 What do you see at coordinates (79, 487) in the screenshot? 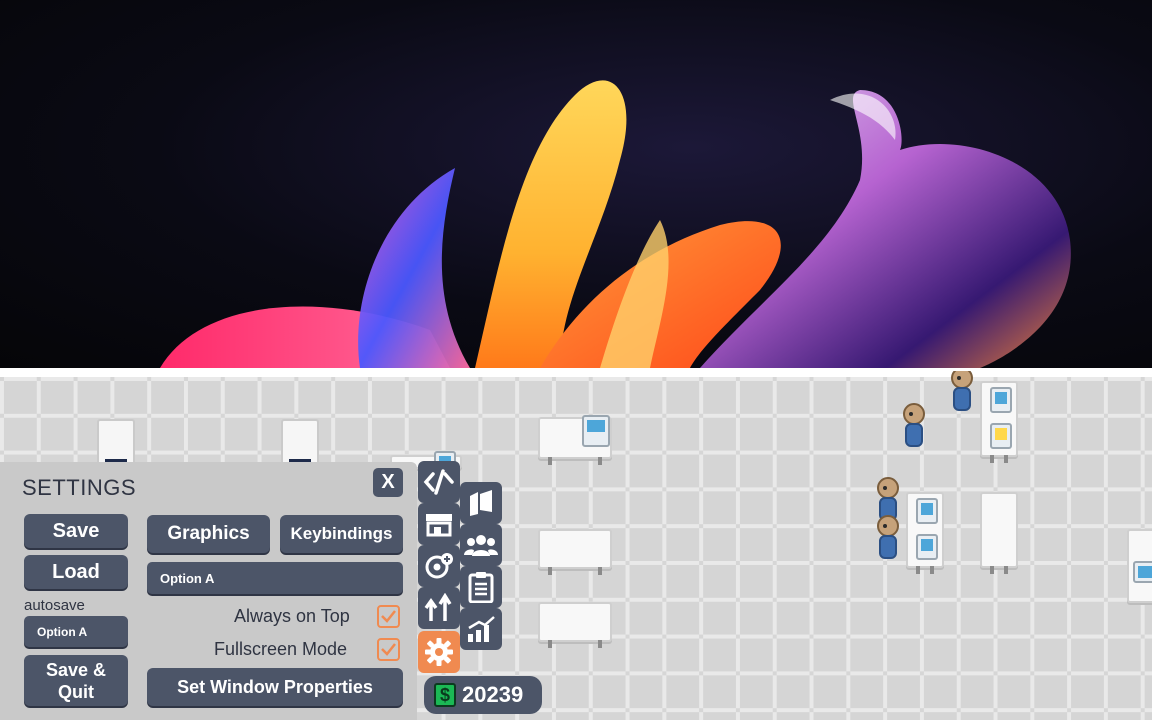
I see `settings-title: SETTINGS` at bounding box center [79, 487].